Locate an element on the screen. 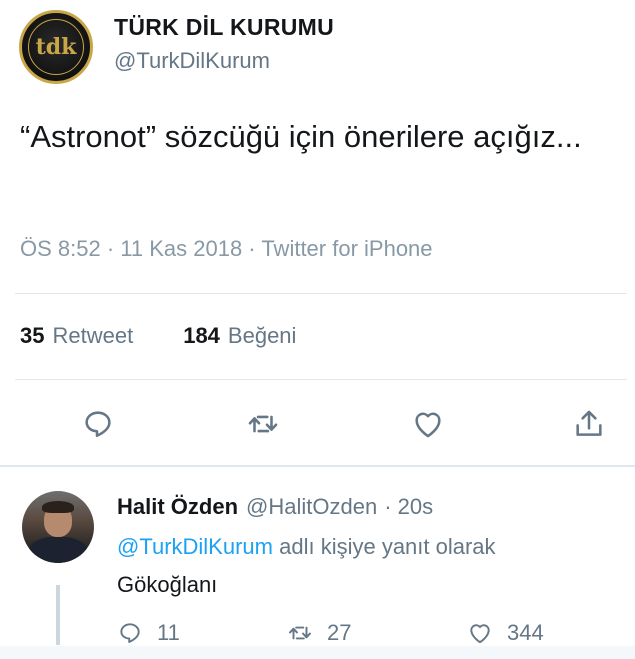  section-divider is located at coordinates (317, 466).